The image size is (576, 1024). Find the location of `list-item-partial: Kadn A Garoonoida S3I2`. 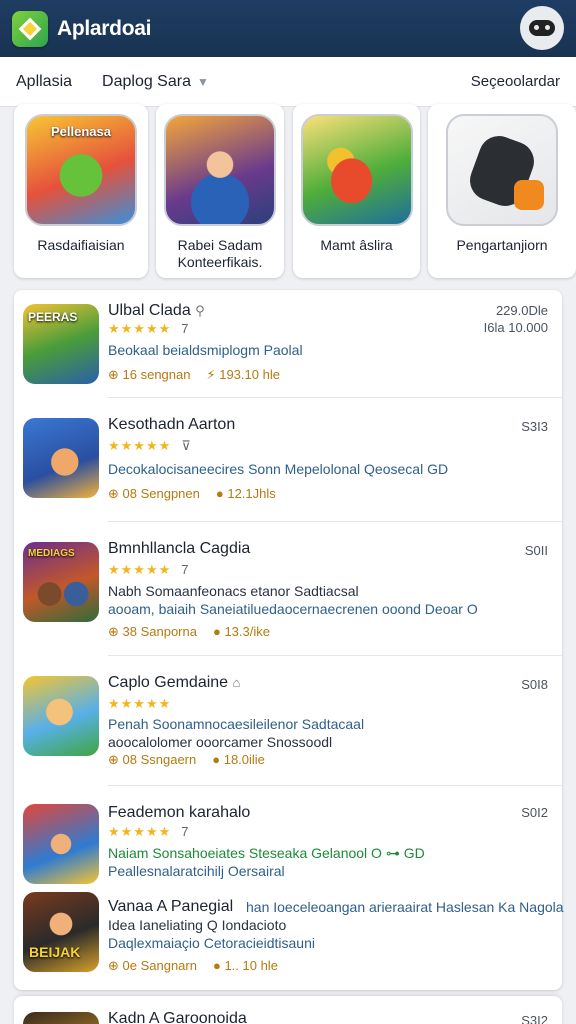

list-item-partial: Kadn A Garoonoida S3I2 is located at coordinates (288, 1010).